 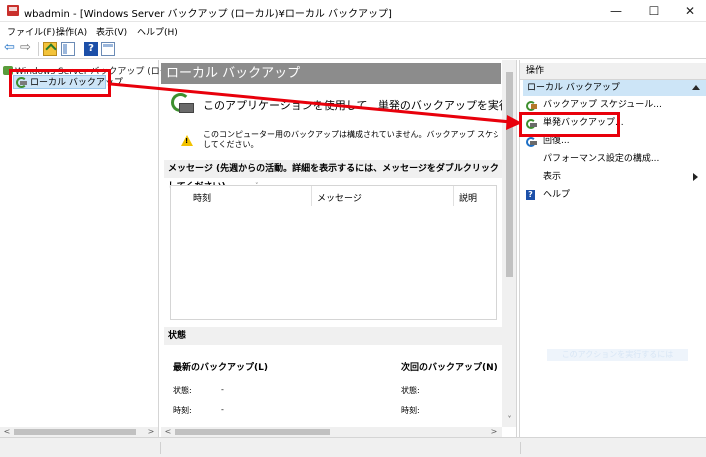 I want to click on menu-help: ヘルプ(H), so click(x=157, y=31).